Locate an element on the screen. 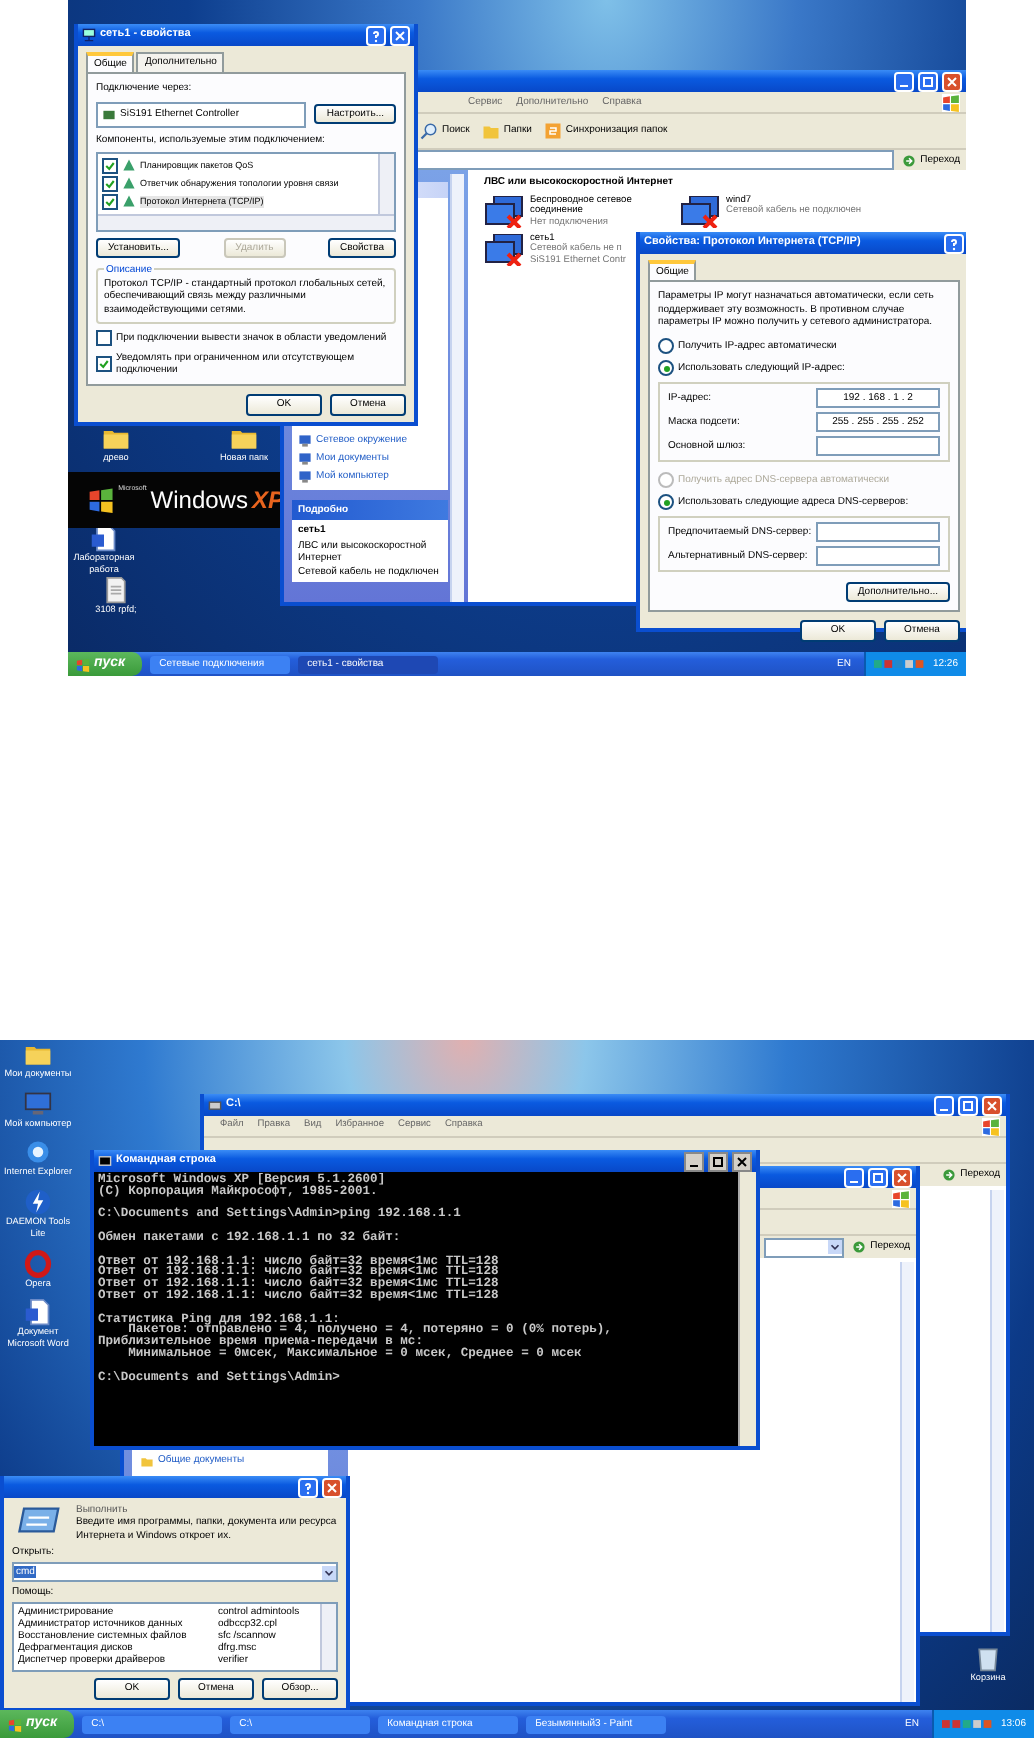  search-icon is located at coordinates (429, 131).